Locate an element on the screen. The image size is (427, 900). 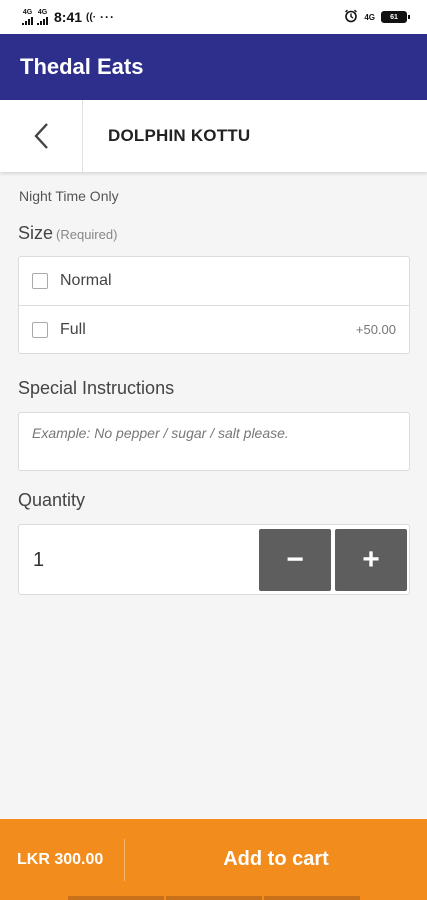
size-option-normal: Normal is located at coordinates (214, 281).